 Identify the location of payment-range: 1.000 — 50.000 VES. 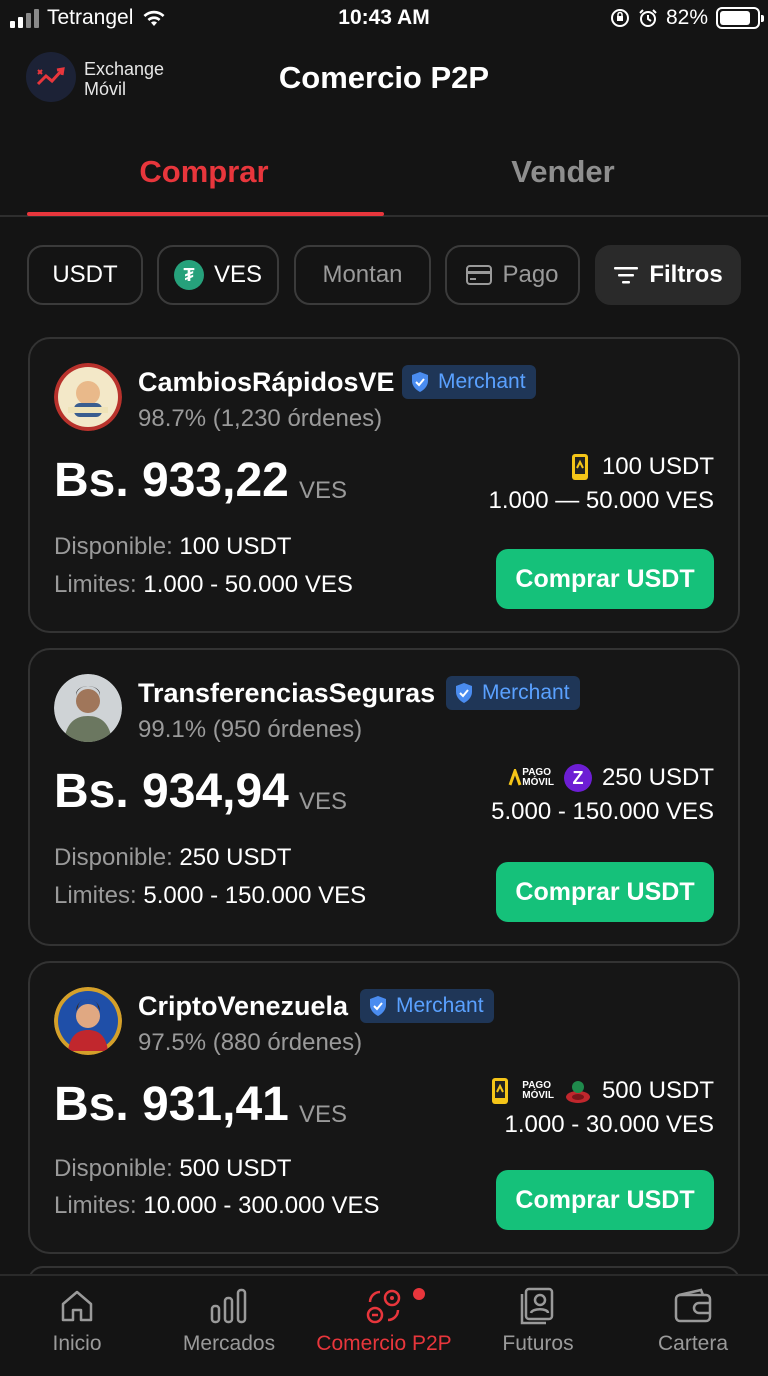
(601, 500).